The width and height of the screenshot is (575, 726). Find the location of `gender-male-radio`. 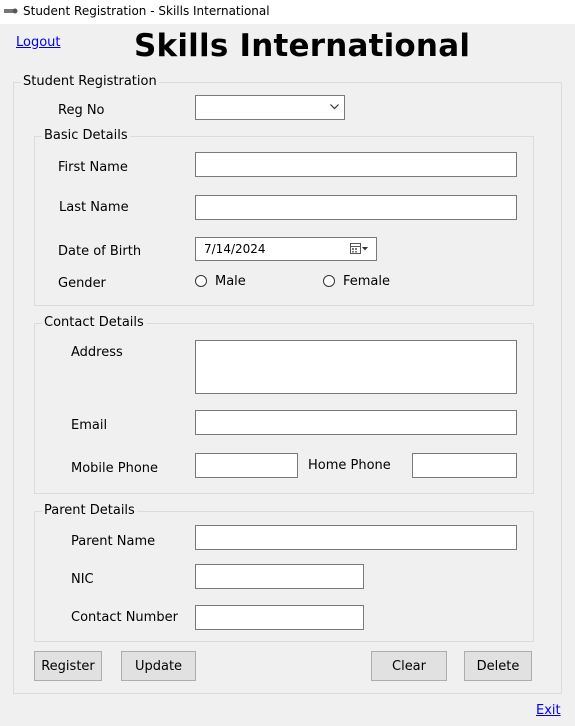

gender-male-radio is located at coordinates (201, 281).